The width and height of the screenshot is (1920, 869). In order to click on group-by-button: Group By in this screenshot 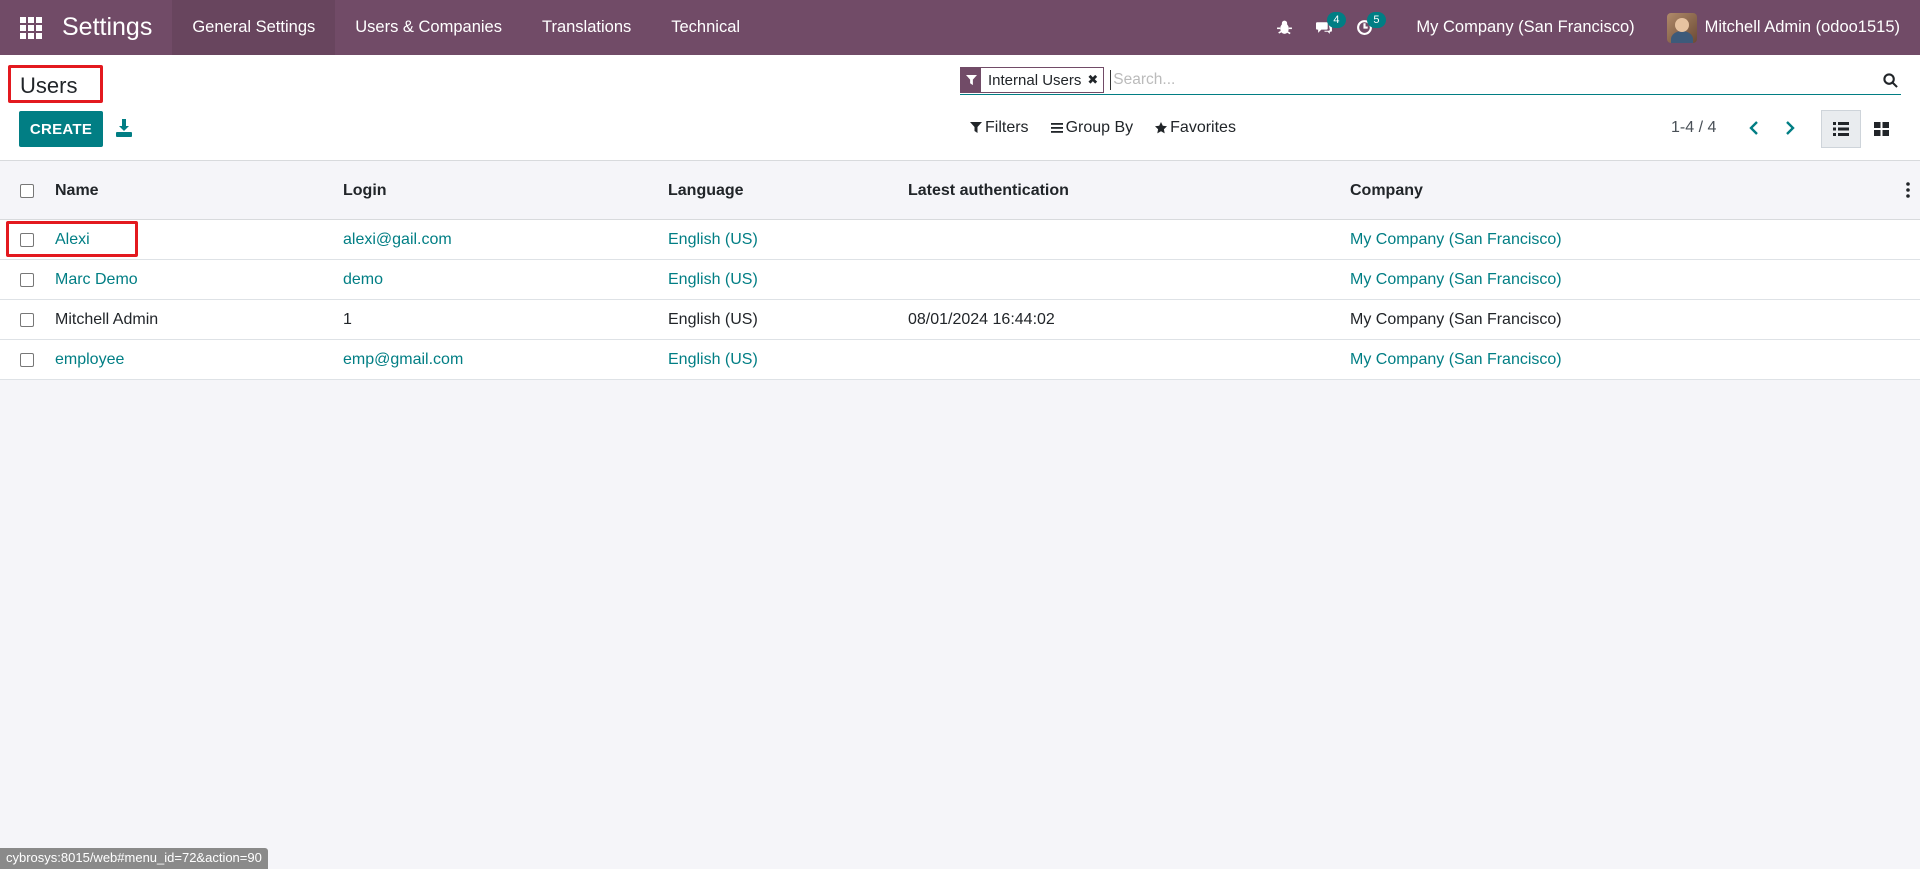, I will do `click(1092, 128)`.